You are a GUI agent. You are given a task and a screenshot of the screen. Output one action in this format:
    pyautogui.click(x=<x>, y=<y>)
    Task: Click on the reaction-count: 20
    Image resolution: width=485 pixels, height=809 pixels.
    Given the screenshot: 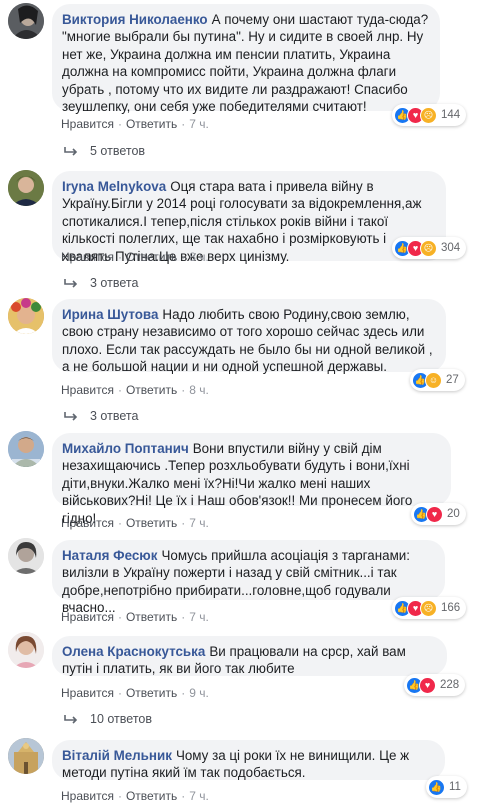 What is the action you would take?
    pyautogui.click(x=453, y=514)
    